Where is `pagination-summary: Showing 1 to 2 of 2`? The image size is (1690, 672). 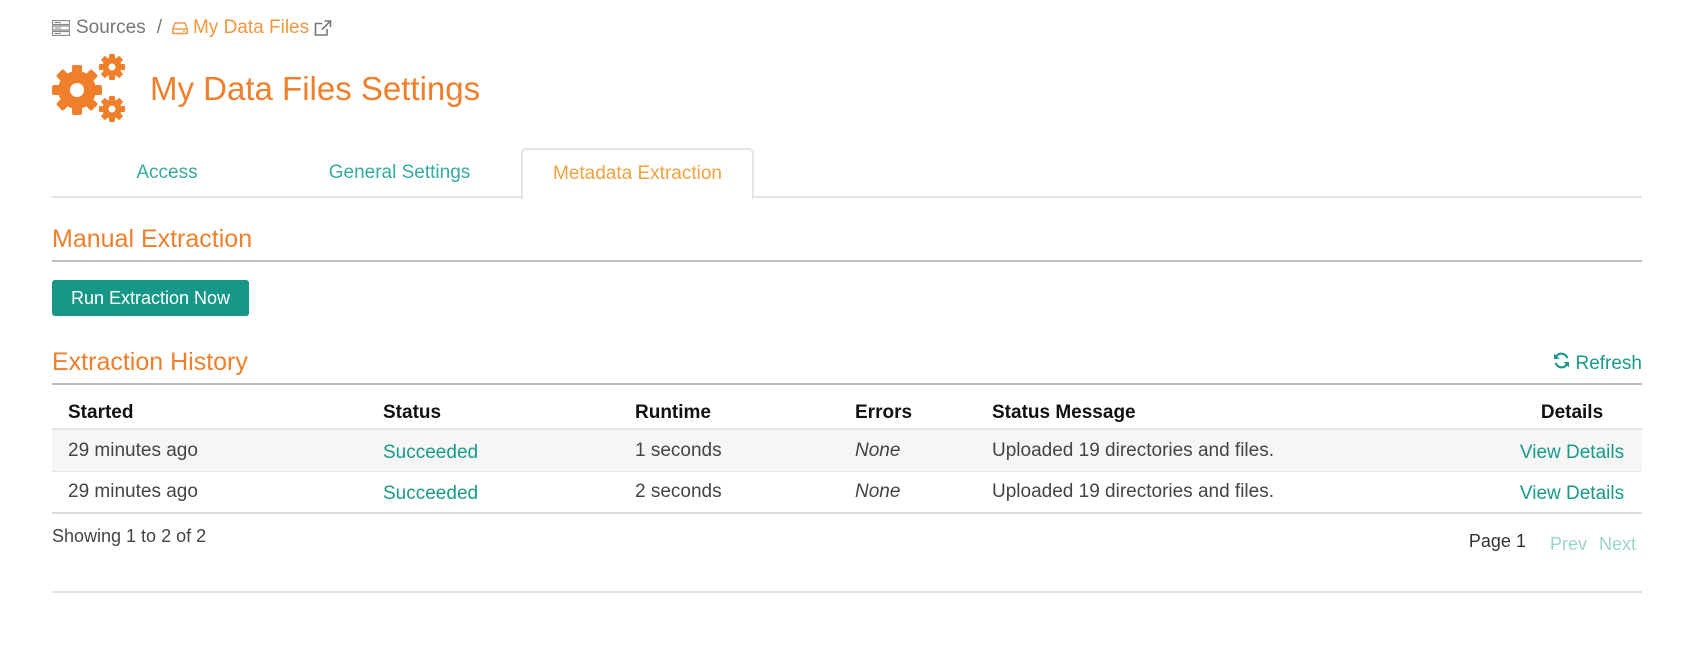 pagination-summary: Showing 1 to 2 of 2 is located at coordinates (129, 536).